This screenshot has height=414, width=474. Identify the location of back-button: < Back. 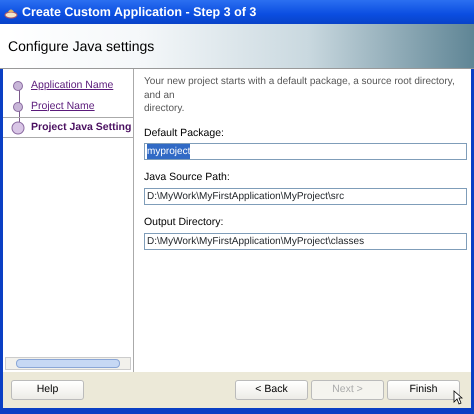
(271, 390).